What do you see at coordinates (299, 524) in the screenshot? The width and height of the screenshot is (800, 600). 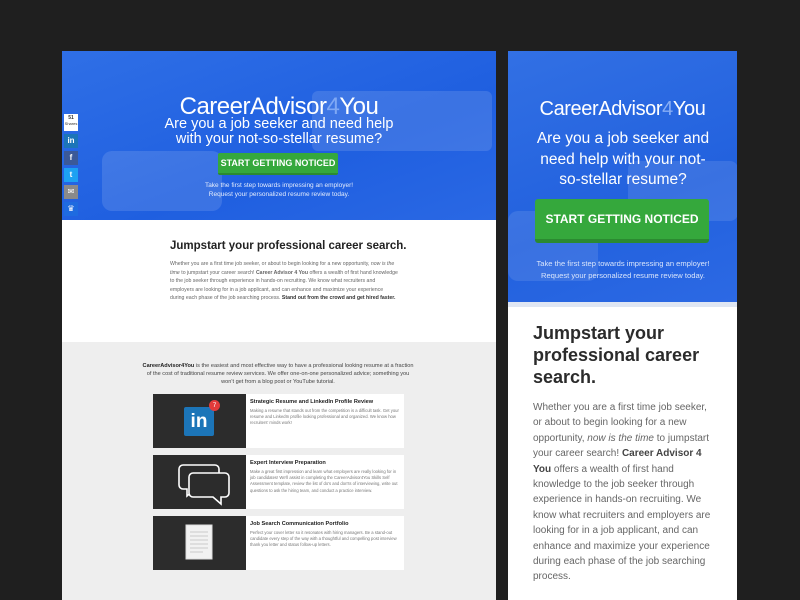 I see `service-title: Job Search Communication Portfolio` at bounding box center [299, 524].